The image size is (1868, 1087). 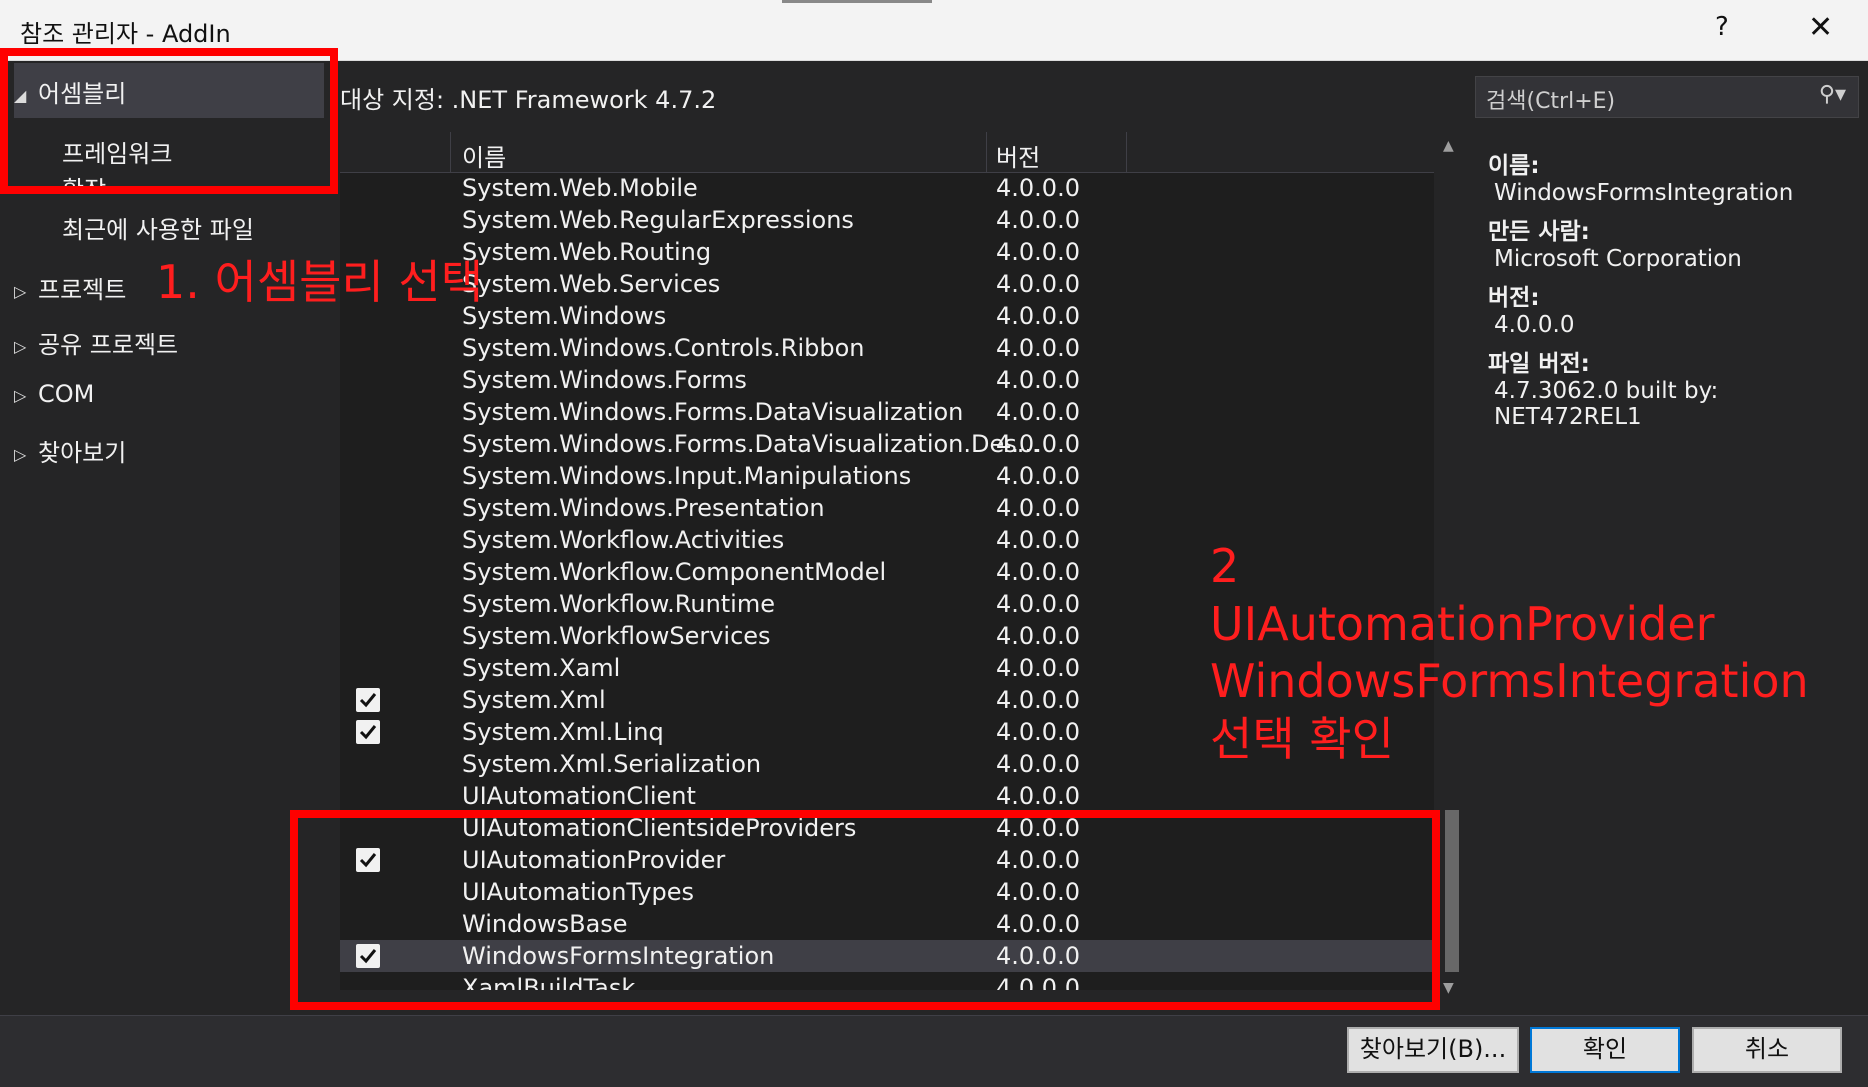 What do you see at coordinates (857, 1) in the screenshot?
I see `title-accent` at bounding box center [857, 1].